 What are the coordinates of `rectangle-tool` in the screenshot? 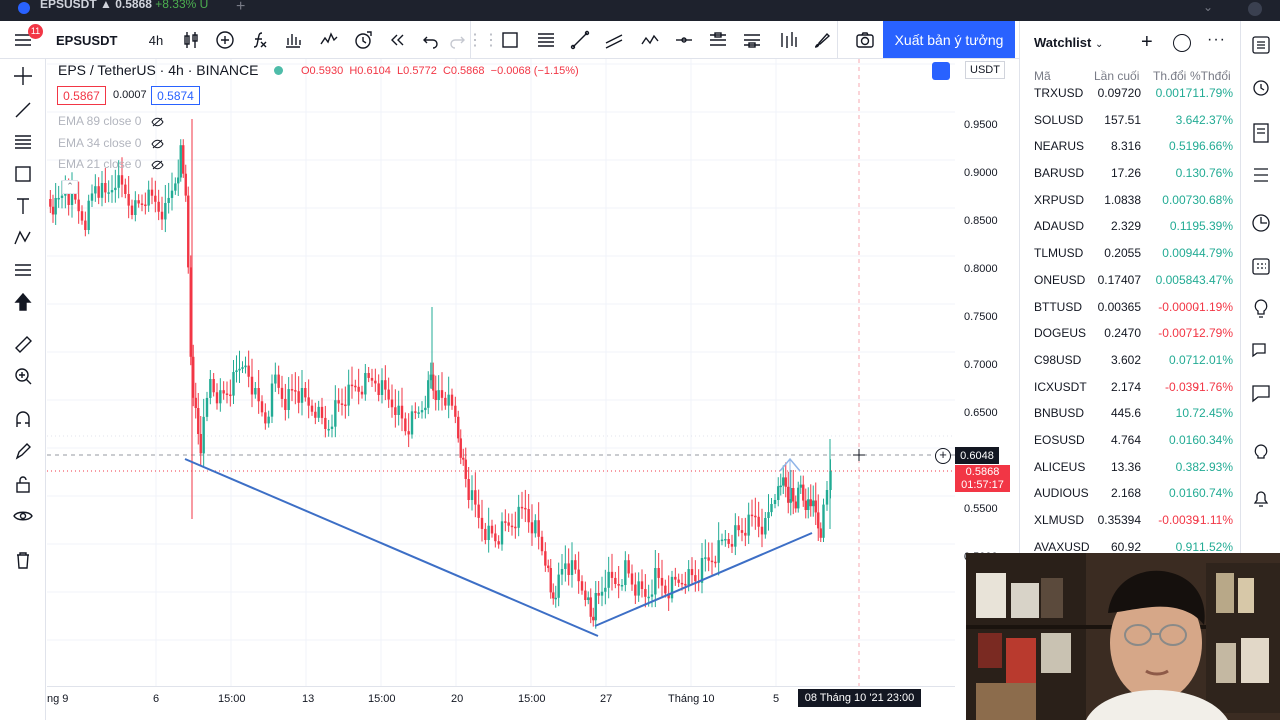 It's located at (510, 40).